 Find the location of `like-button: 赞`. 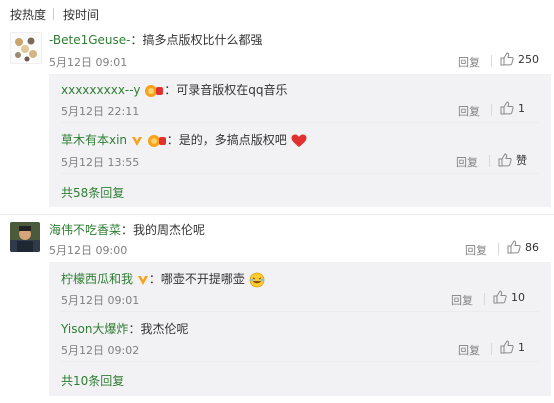

like-button: 赞 is located at coordinates (512, 160).